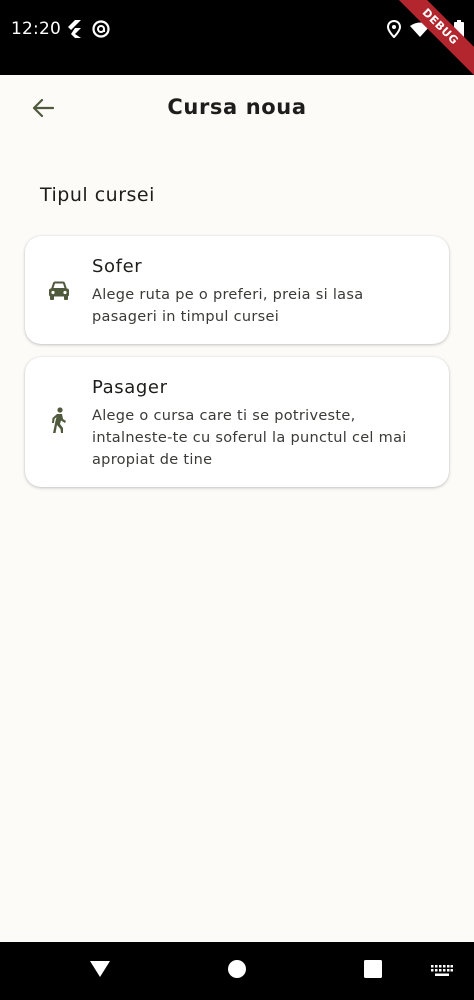 The height and width of the screenshot is (1000, 474). Describe the element at coordinates (59, 420) in the screenshot. I see `walking-person-icon` at that location.